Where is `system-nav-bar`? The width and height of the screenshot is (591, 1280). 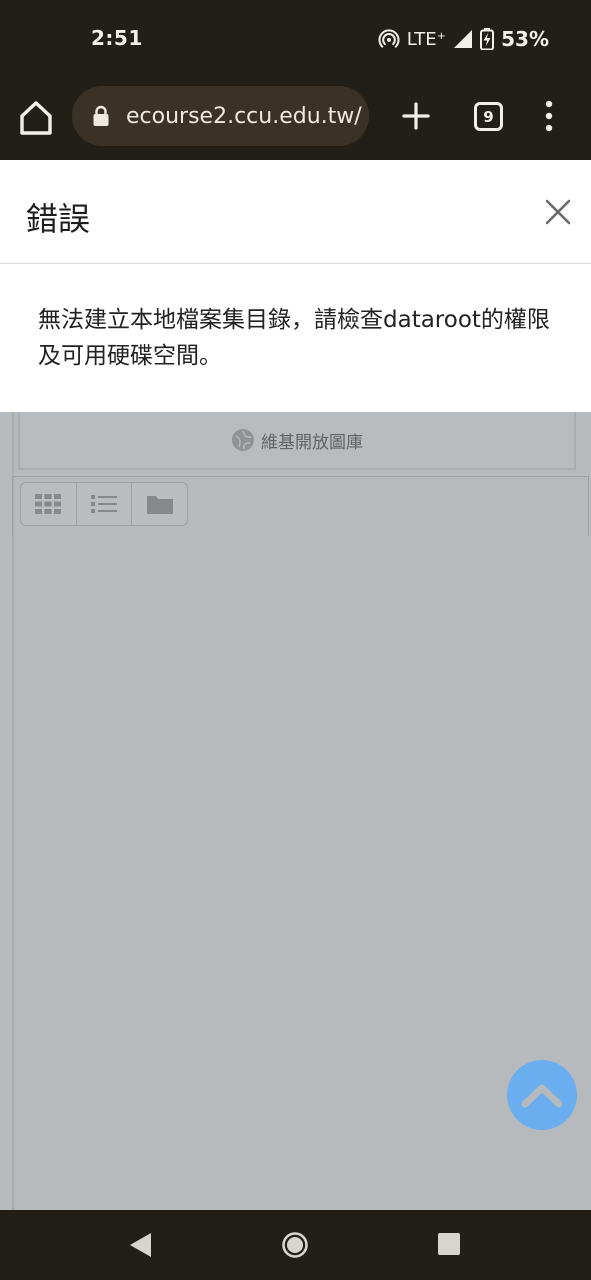 system-nav-bar is located at coordinates (295, 1245).